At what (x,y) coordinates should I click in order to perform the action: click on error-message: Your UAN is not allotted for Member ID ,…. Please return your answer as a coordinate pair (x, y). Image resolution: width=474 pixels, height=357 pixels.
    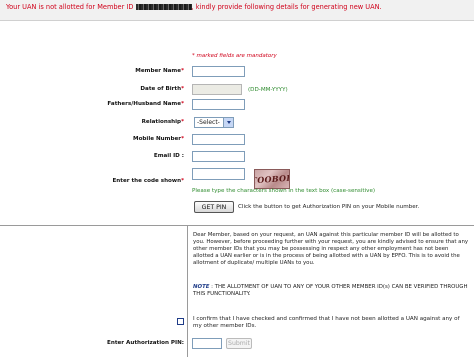
    Looking at the image, I should click on (237, 7).